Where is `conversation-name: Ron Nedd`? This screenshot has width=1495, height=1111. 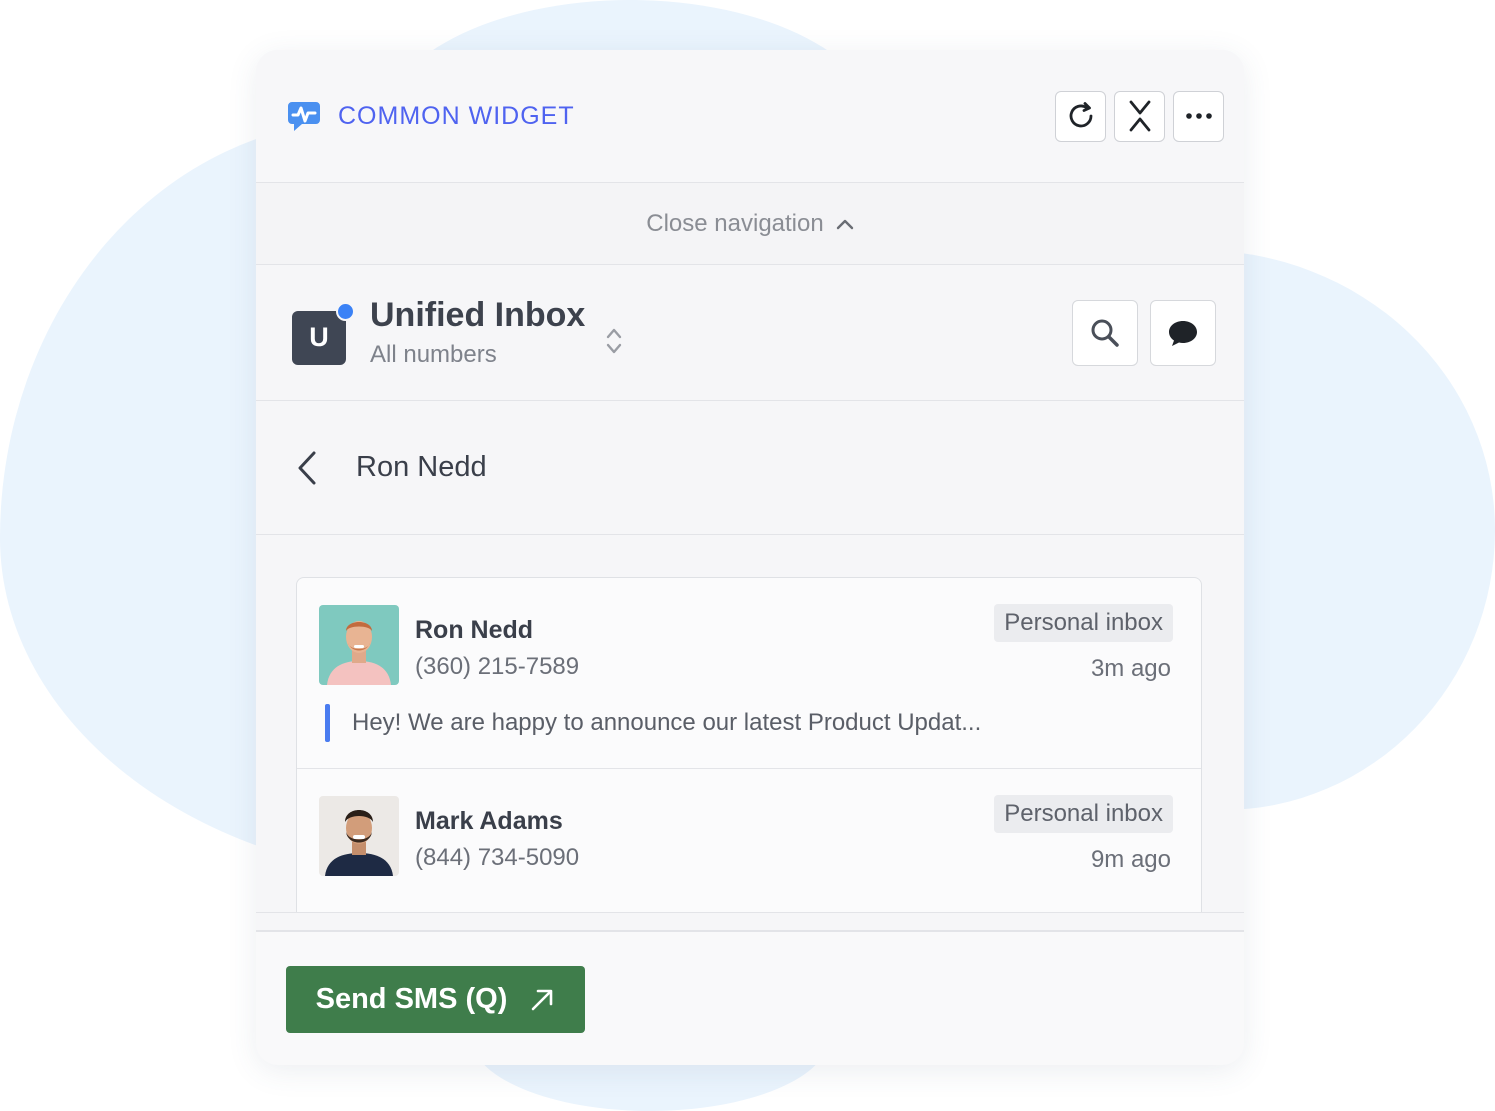 conversation-name: Ron Nedd is located at coordinates (474, 630).